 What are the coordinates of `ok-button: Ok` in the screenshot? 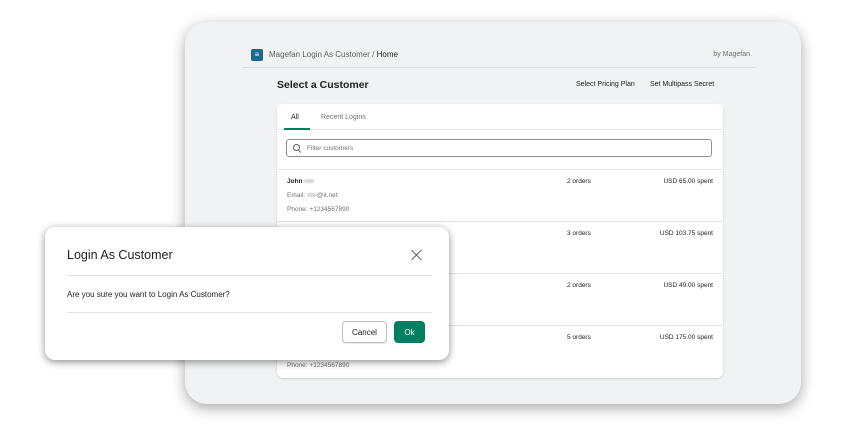 It's located at (409, 332).